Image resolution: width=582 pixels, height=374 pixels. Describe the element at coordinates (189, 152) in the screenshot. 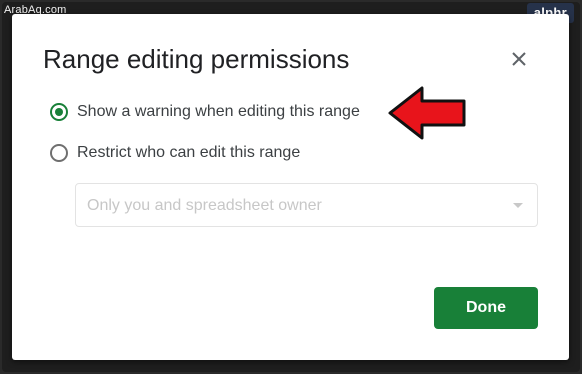

I see `option-restrict-editing-label: Restrict who can edit this range` at that location.